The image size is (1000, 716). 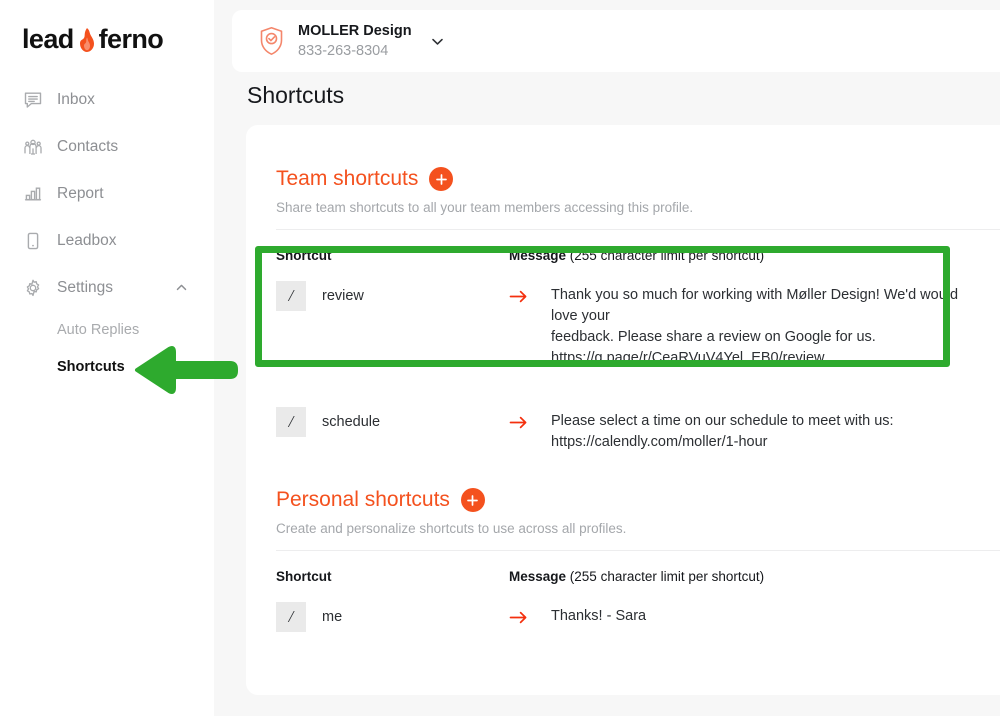 I want to click on profile-info: MOLLER Design 833-263-8304, so click(x=355, y=41).